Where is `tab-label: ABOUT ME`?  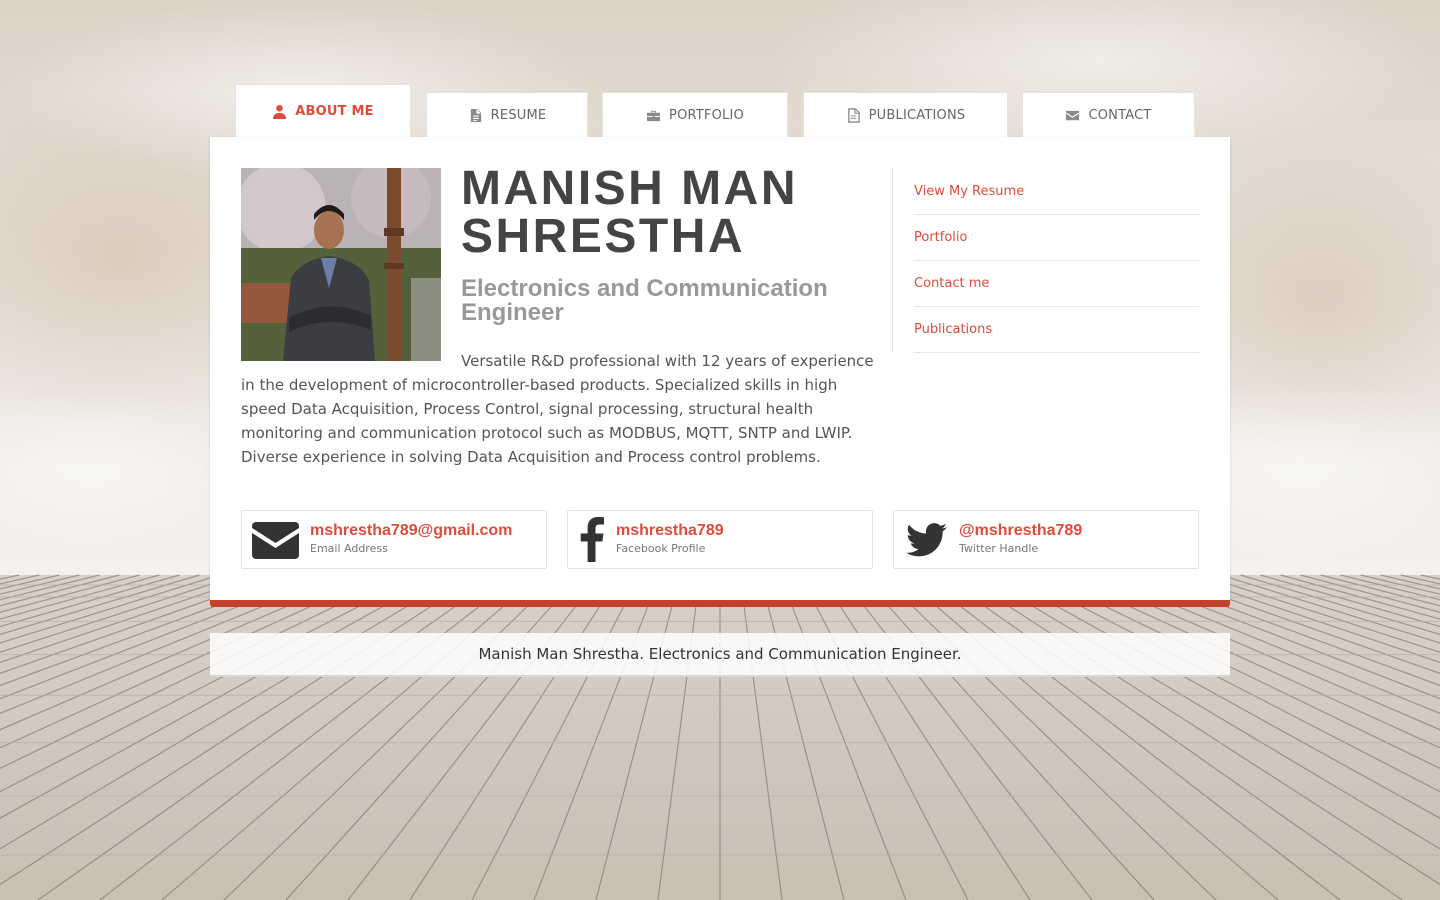
tab-label: ABOUT ME is located at coordinates (334, 111).